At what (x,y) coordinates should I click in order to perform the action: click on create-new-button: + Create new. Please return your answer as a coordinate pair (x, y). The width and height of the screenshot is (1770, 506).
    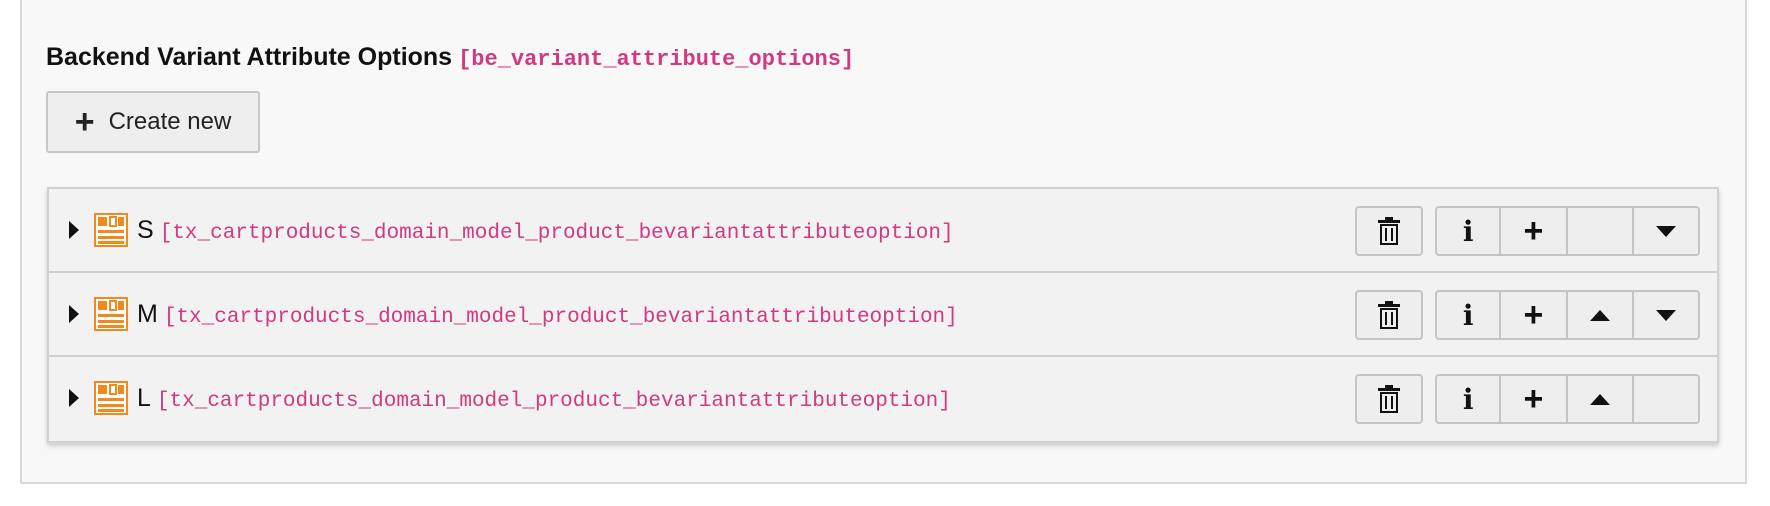
    Looking at the image, I should click on (153, 122).